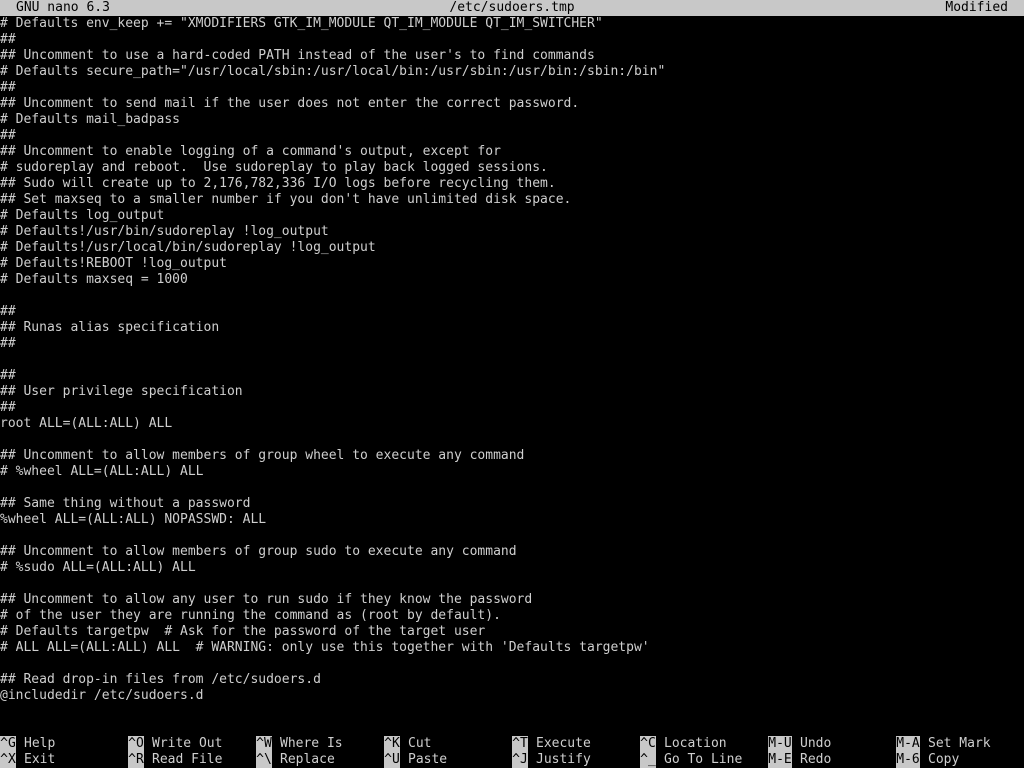 The height and width of the screenshot is (768, 1024). I want to click on modified-status: Modified, so click(976, 7).